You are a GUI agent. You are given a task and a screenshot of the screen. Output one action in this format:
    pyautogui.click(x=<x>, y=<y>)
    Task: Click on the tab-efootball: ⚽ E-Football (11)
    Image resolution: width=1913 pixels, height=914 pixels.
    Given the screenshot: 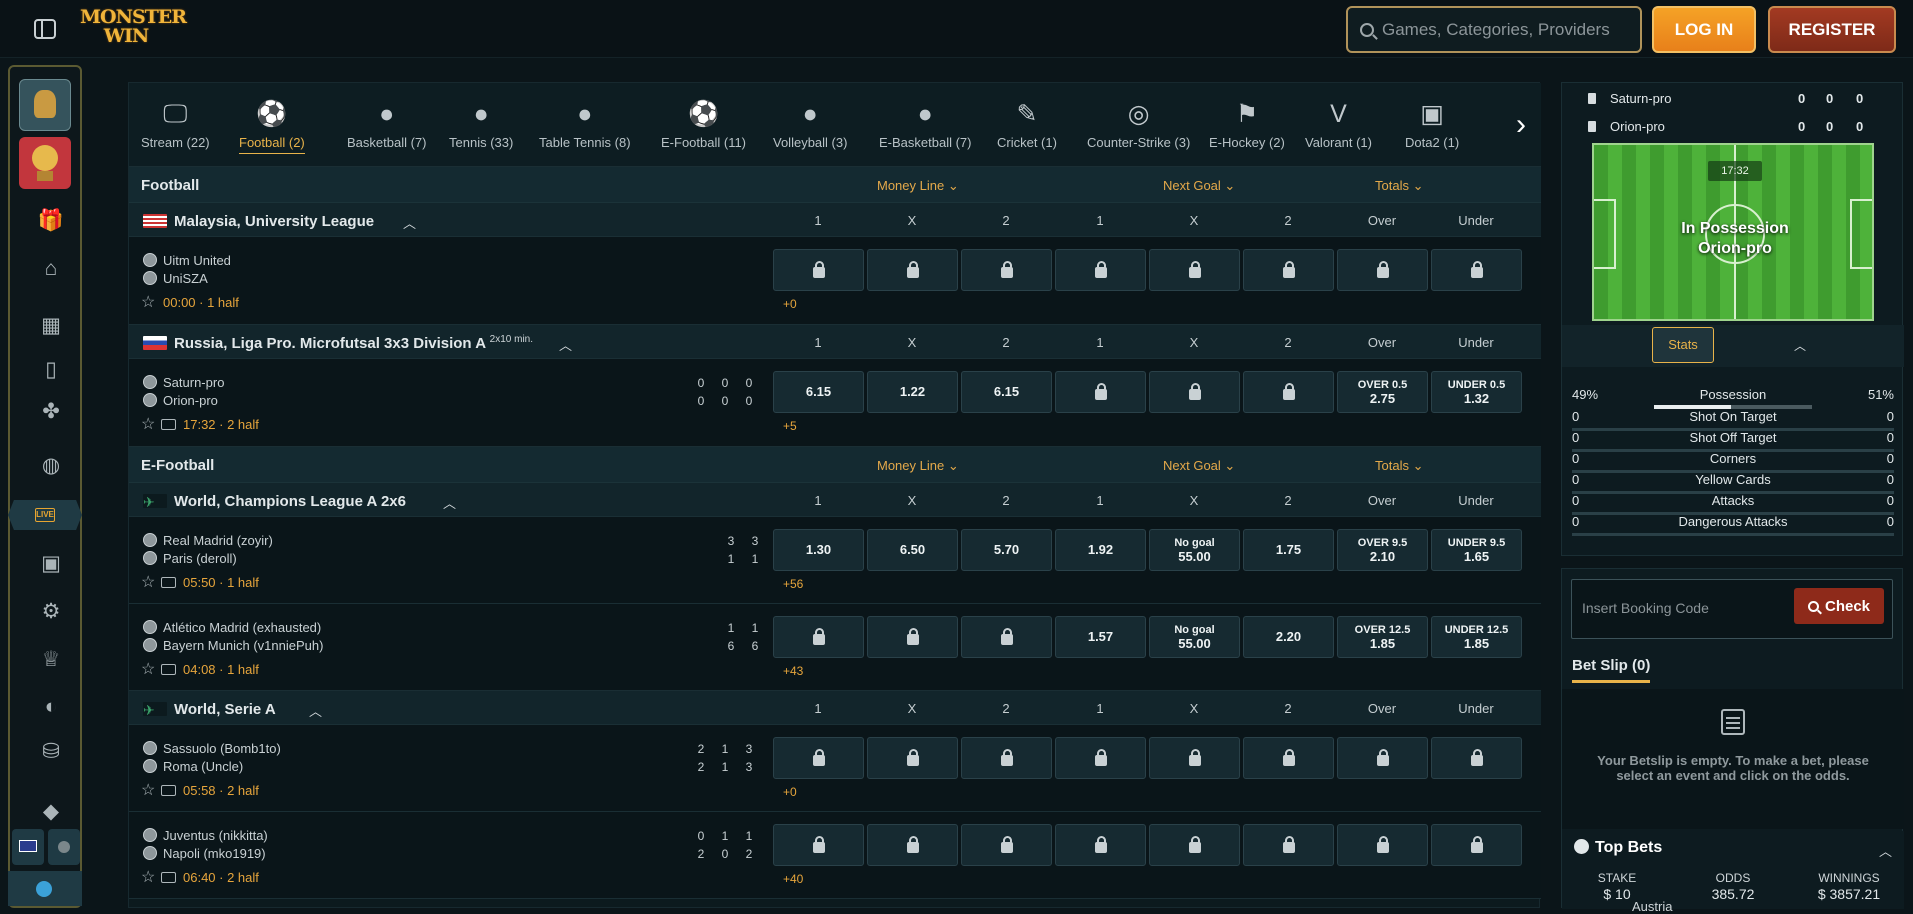 What is the action you would take?
    pyautogui.click(x=703, y=125)
    